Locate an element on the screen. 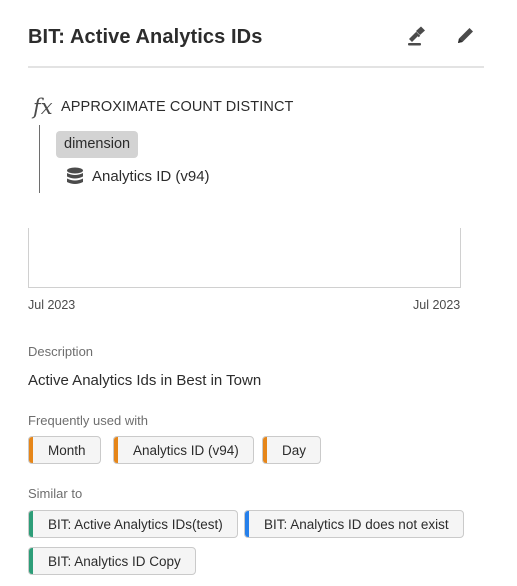  similar-tag-active-analytics-ids-test: BIT: Active Analytics IDs(test) is located at coordinates (133, 524).